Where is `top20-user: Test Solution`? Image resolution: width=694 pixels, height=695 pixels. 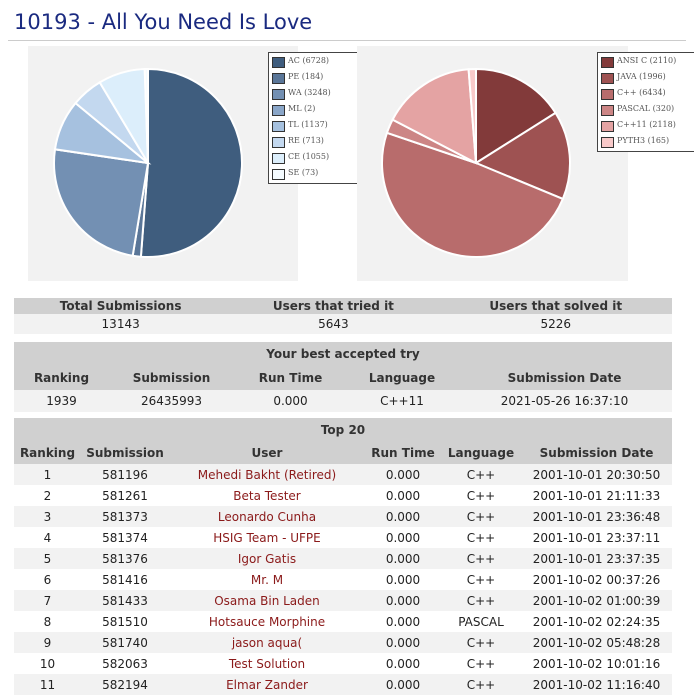
top20-user: Test Solution is located at coordinates (267, 663).